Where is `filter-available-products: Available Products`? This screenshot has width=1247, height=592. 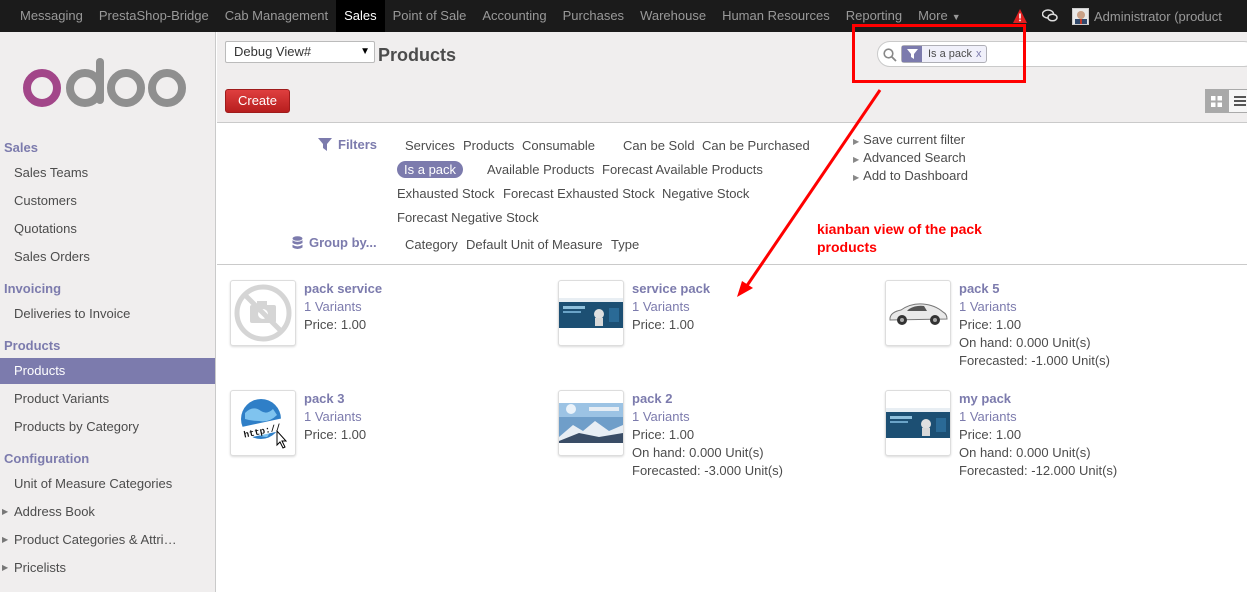 filter-available-products: Available Products is located at coordinates (540, 169).